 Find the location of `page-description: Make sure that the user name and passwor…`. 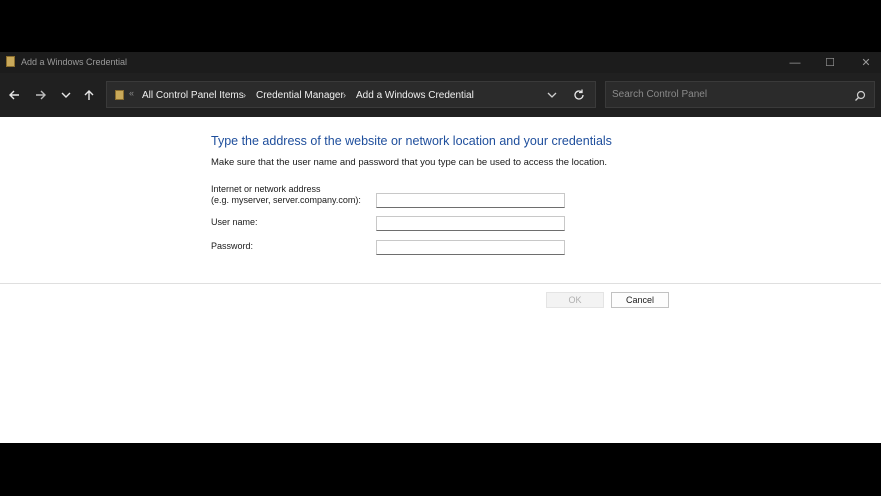

page-description: Make sure that the user name and passwor… is located at coordinates (409, 162).